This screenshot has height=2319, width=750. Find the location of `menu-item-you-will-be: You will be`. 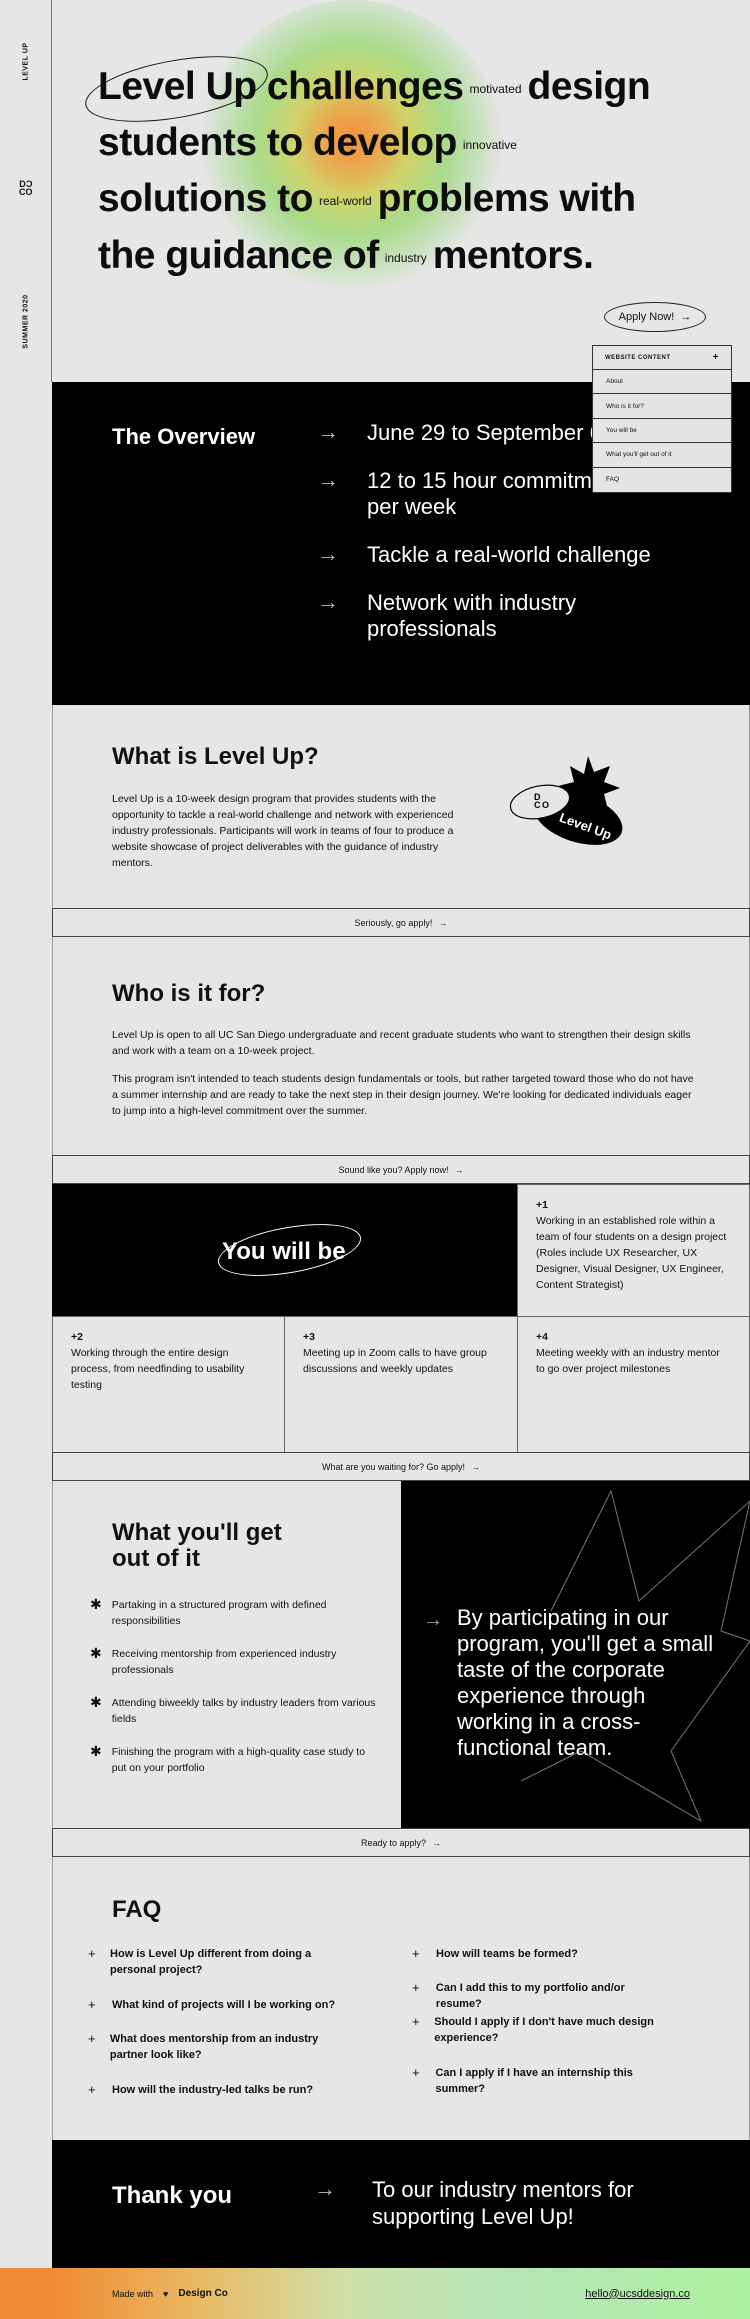

menu-item-you-will-be: You will be is located at coordinates (662, 431).